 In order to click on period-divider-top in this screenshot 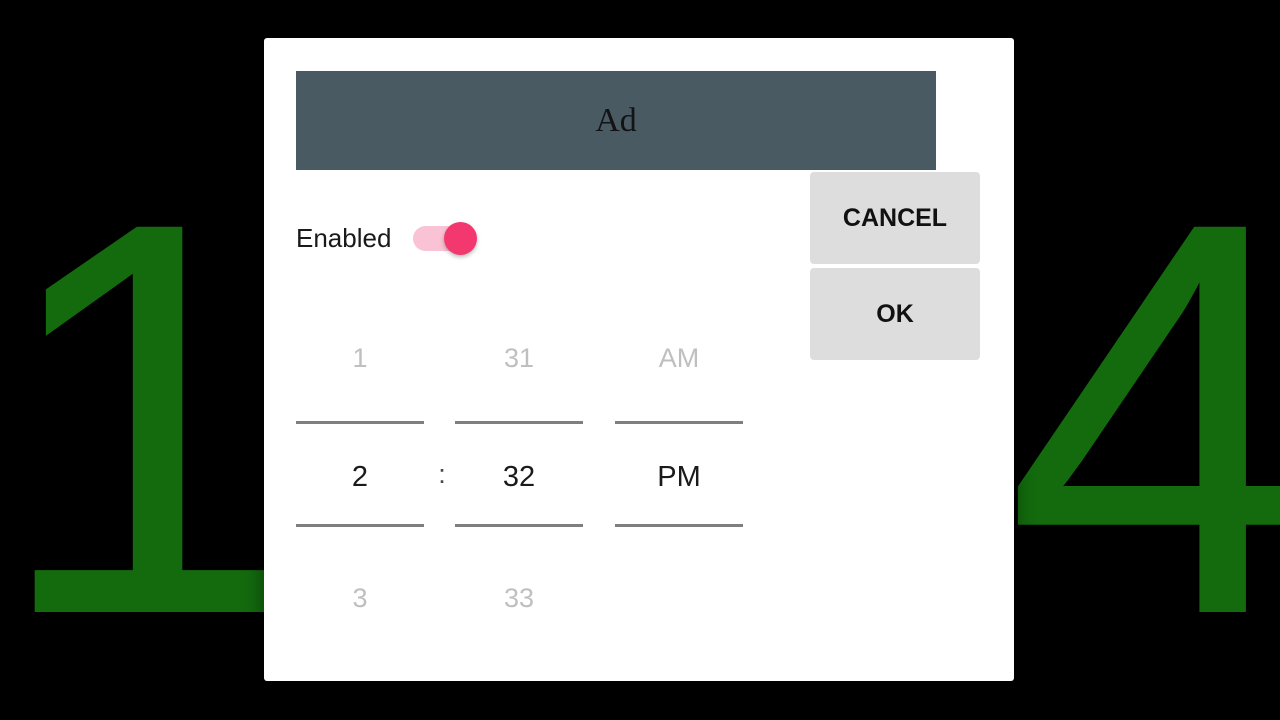, I will do `click(679, 422)`.